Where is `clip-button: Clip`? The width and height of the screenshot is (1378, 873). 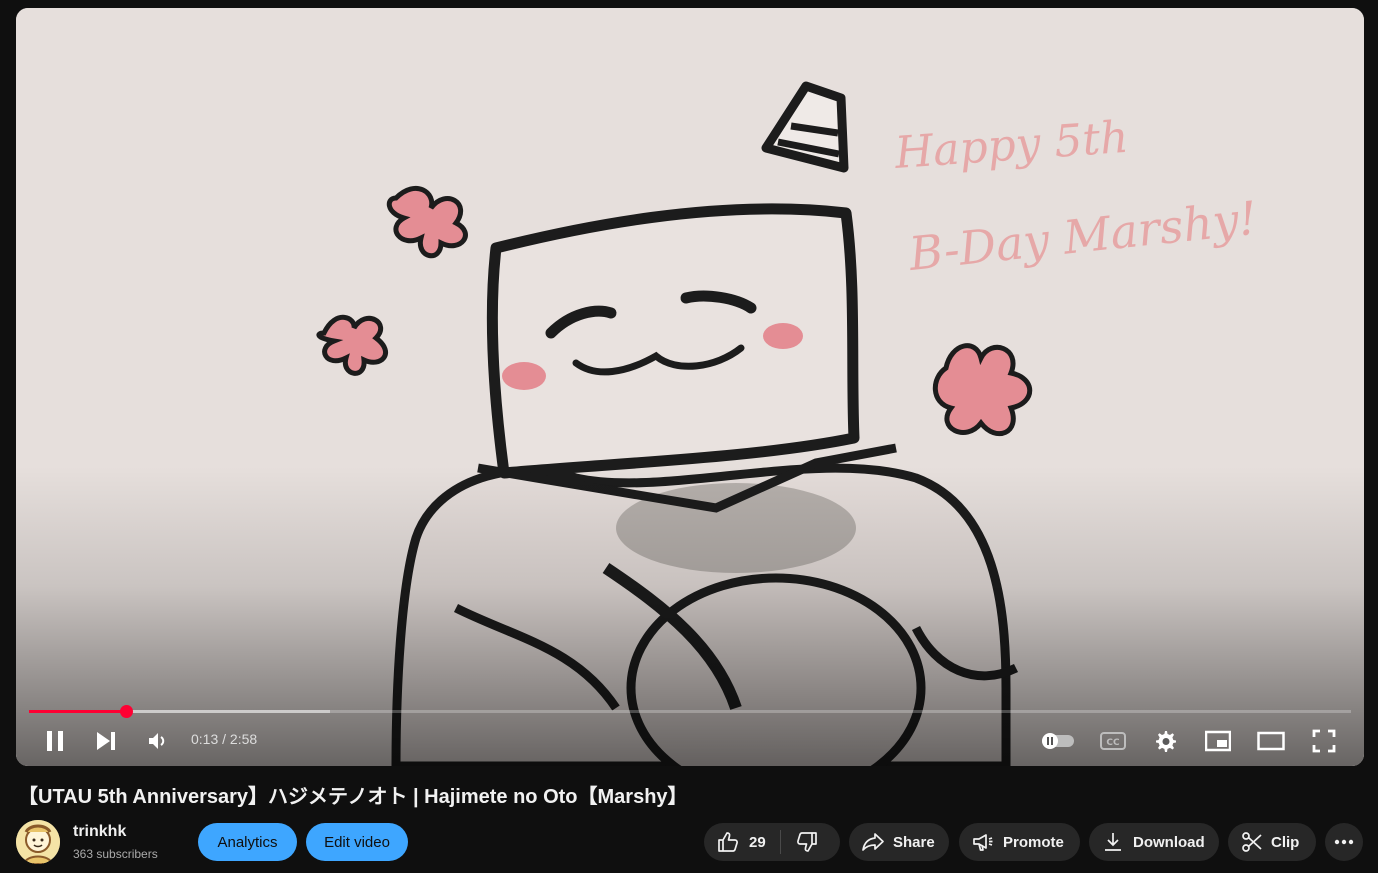 clip-button: Clip is located at coordinates (1272, 842).